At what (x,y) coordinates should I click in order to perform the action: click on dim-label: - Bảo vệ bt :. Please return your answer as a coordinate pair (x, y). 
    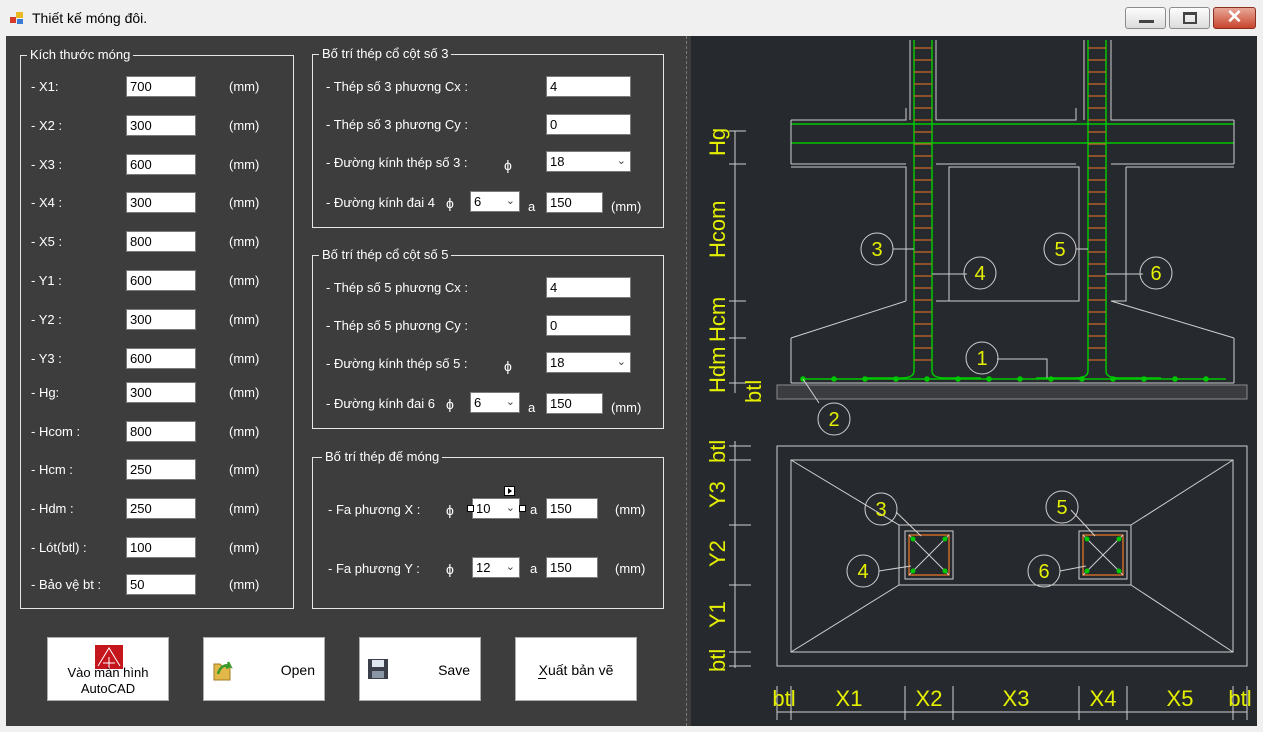
    Looking at the image, I should click on (66, 584).